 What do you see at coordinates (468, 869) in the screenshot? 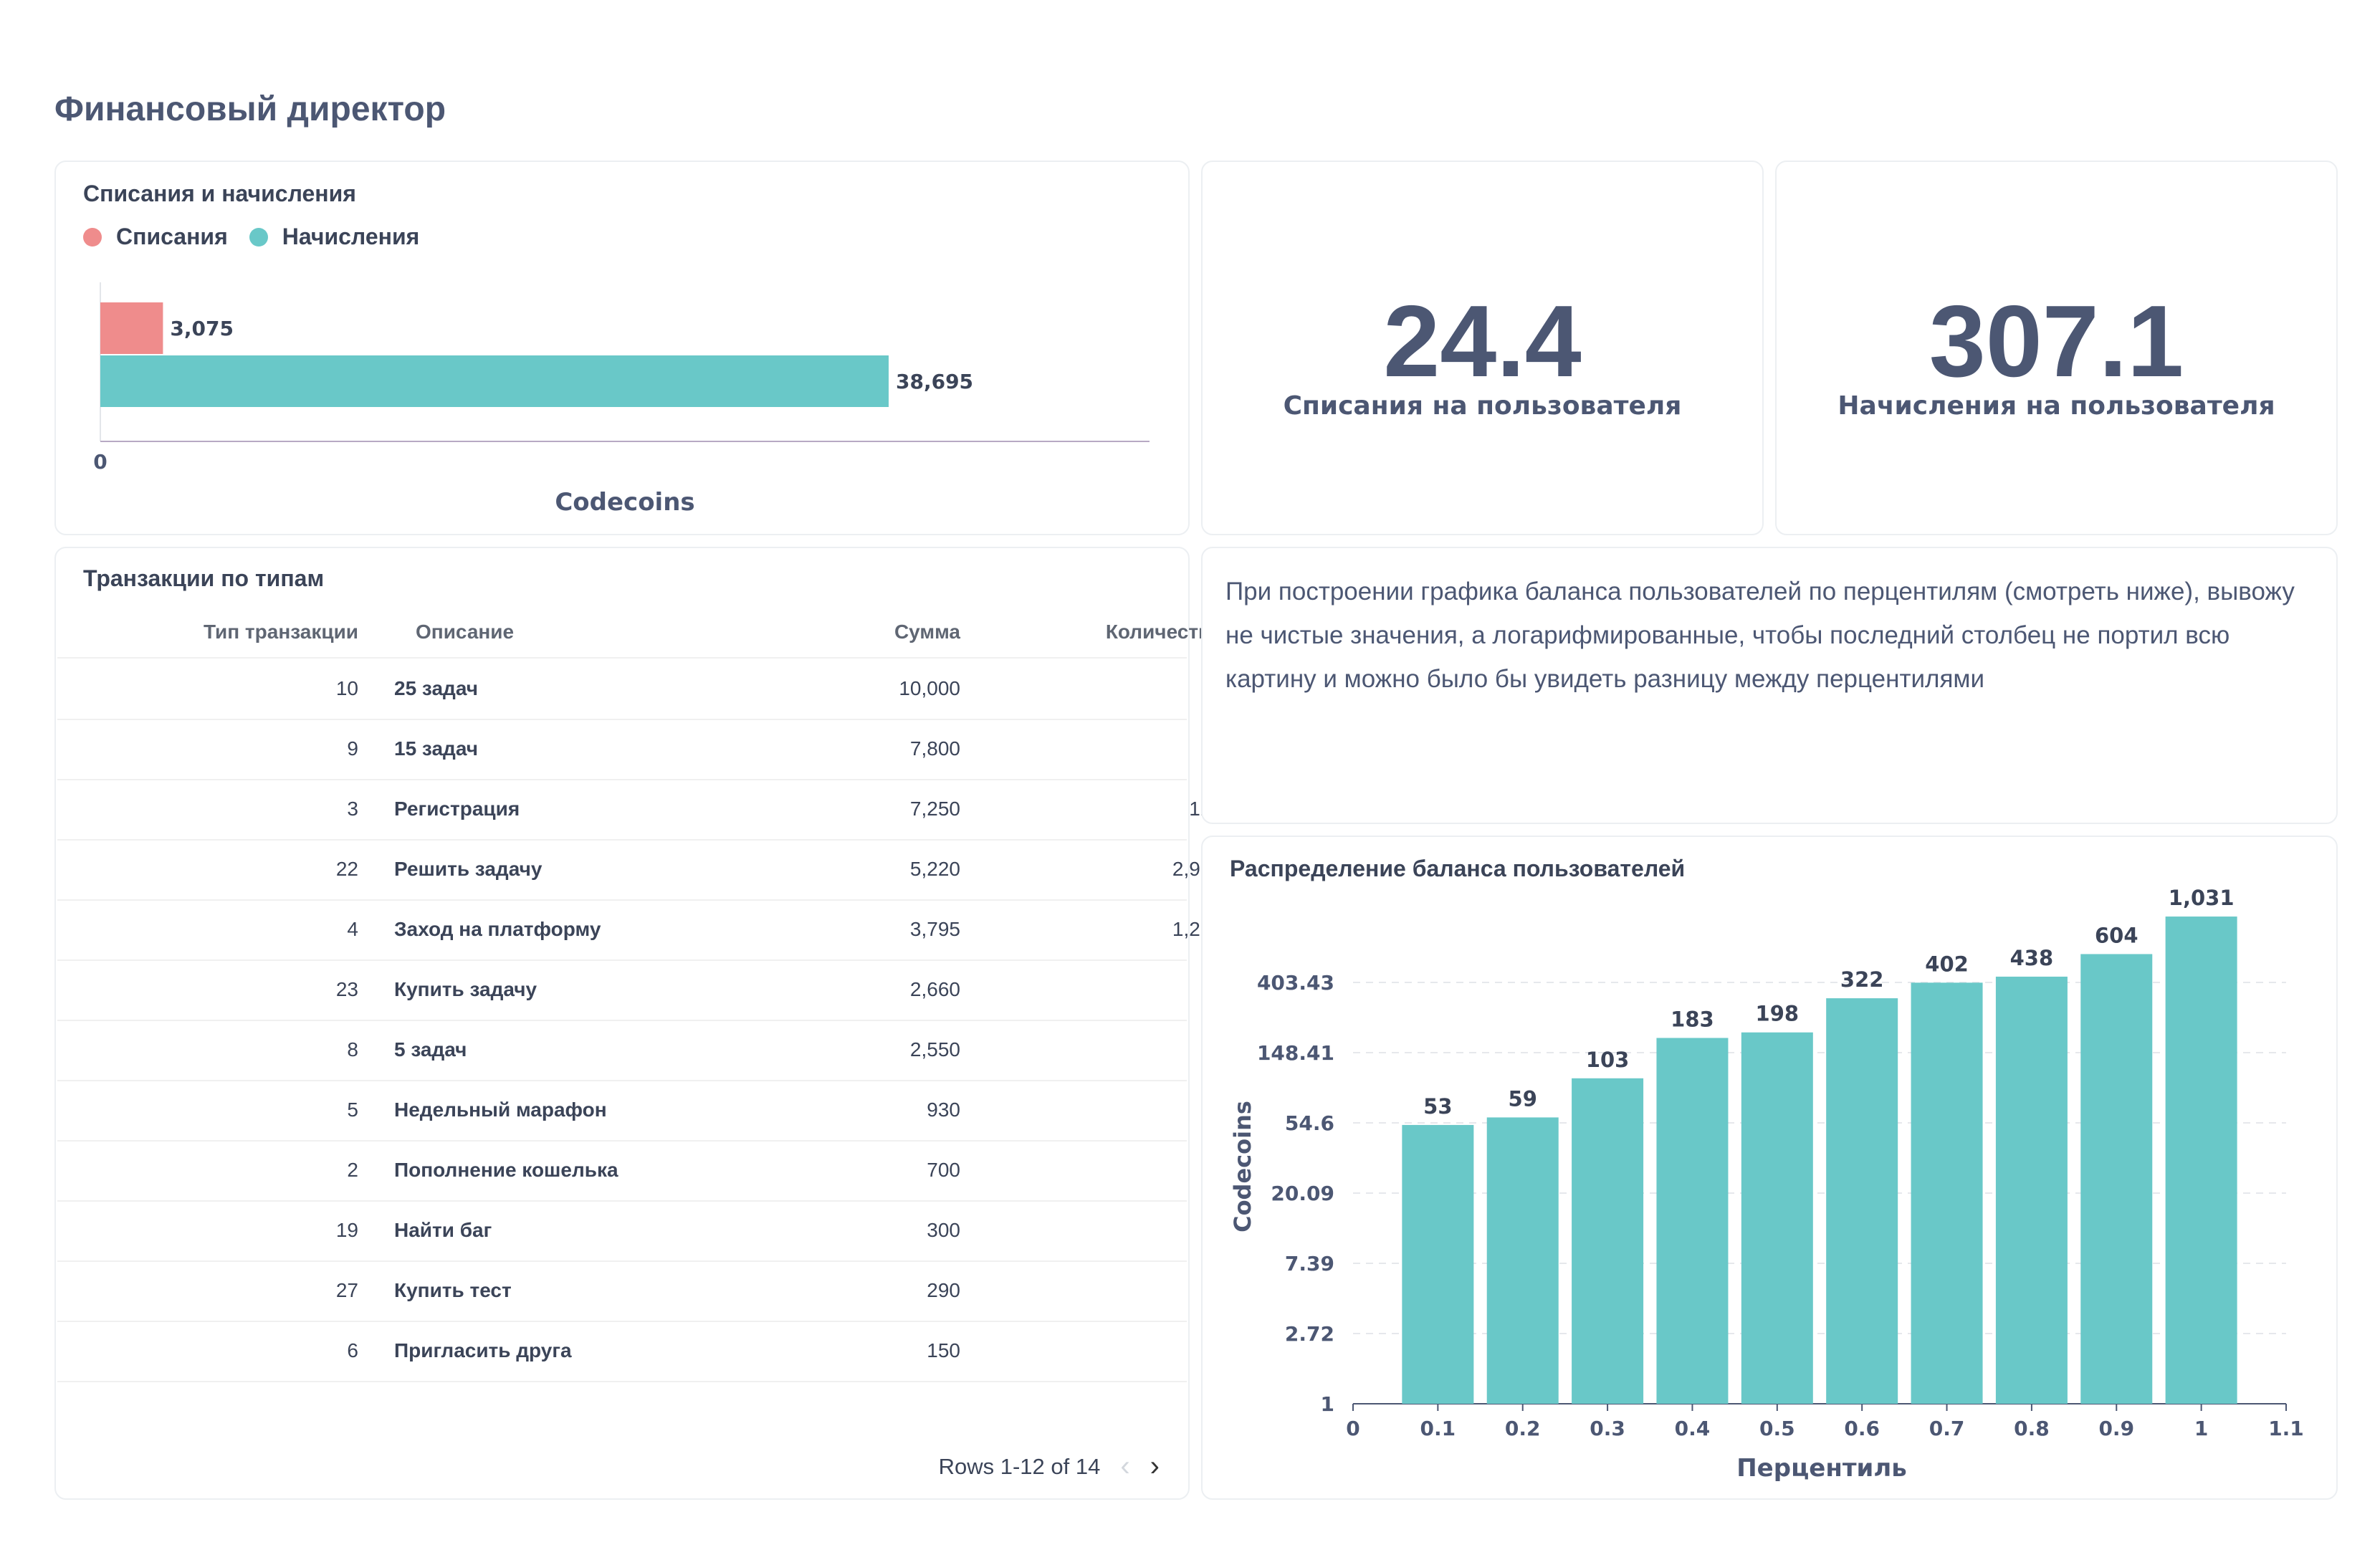
I see `cell-description: Решить задачу` at bounding box center [468, 869].